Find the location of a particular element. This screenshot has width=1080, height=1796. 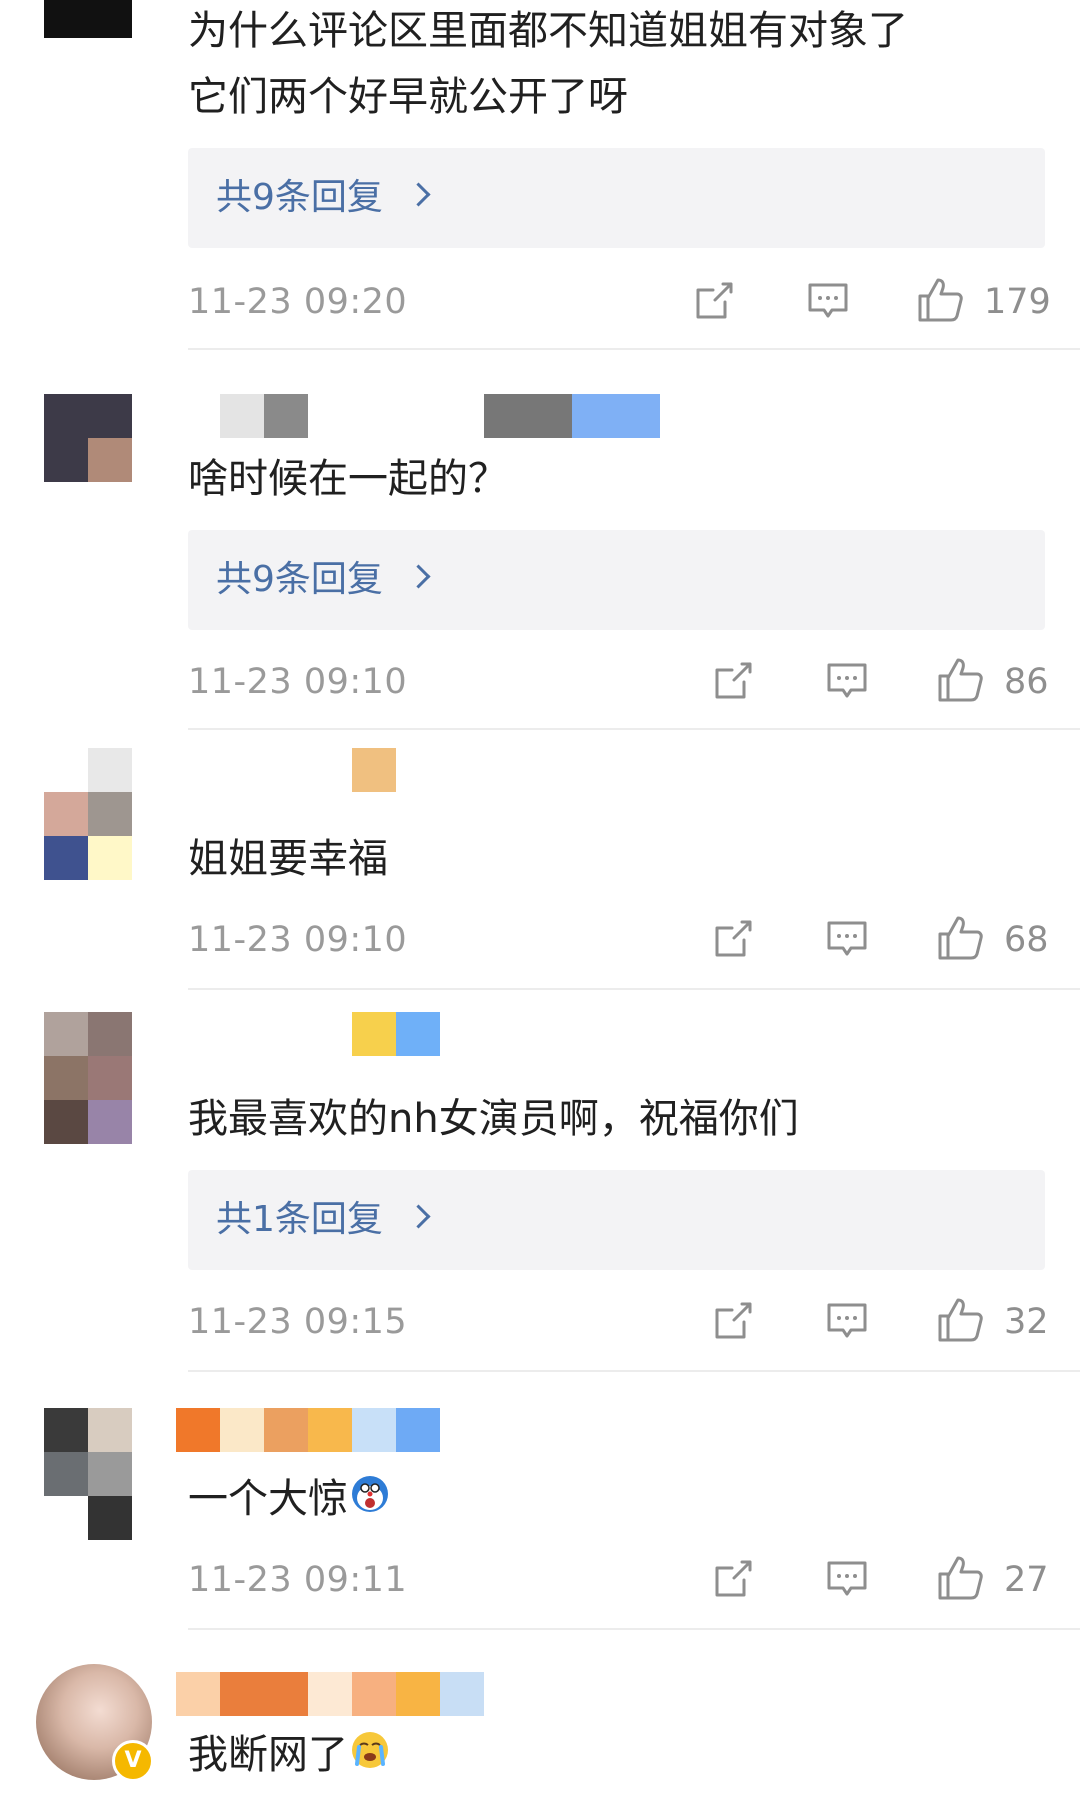

like-count: 179 is located at coordinates (1017, 302).